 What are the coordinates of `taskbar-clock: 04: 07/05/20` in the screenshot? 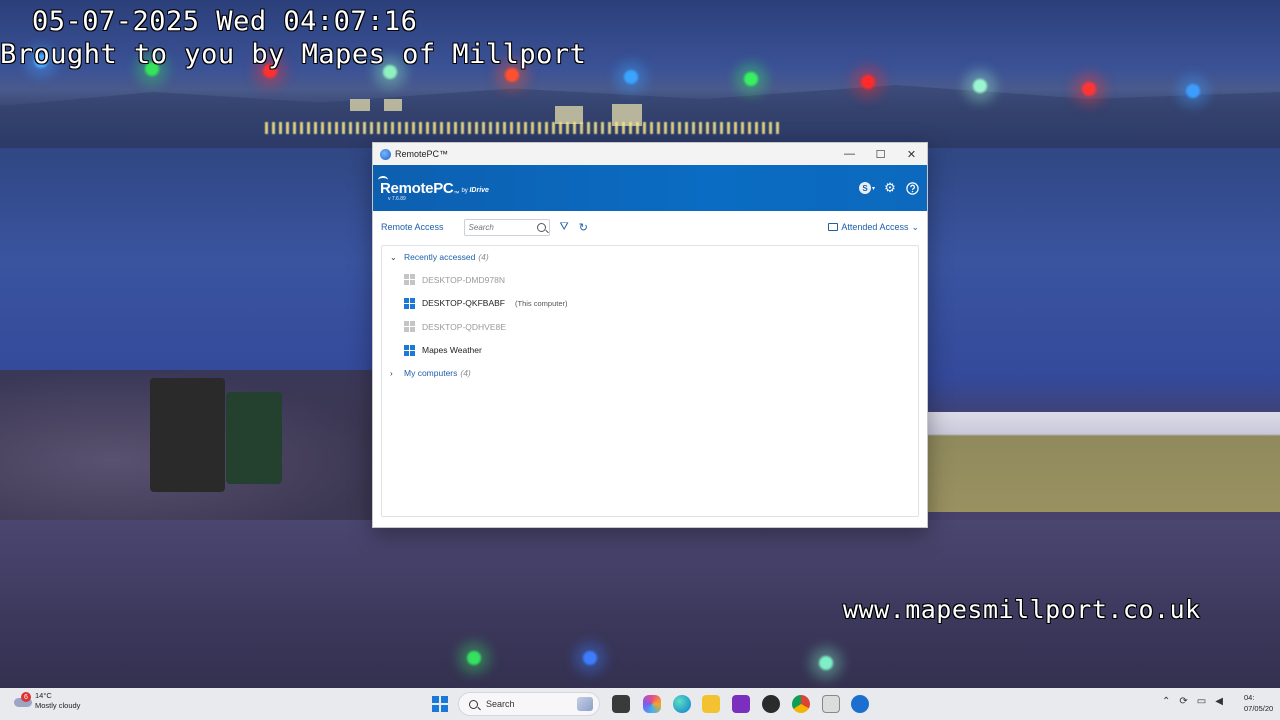 It's located at (1258, 703).